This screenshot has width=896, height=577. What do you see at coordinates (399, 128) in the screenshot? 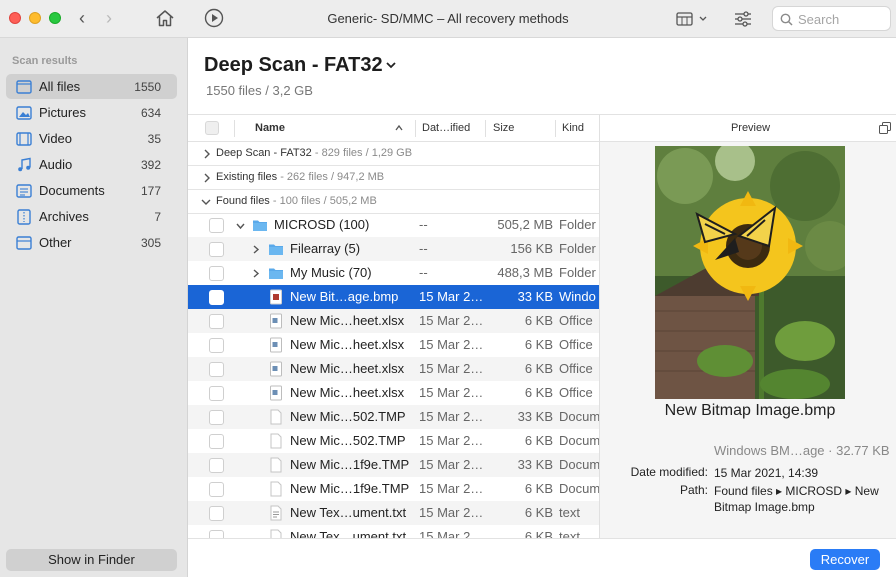
I see `sort-ascending-icon` at bounding box center [399, 128].